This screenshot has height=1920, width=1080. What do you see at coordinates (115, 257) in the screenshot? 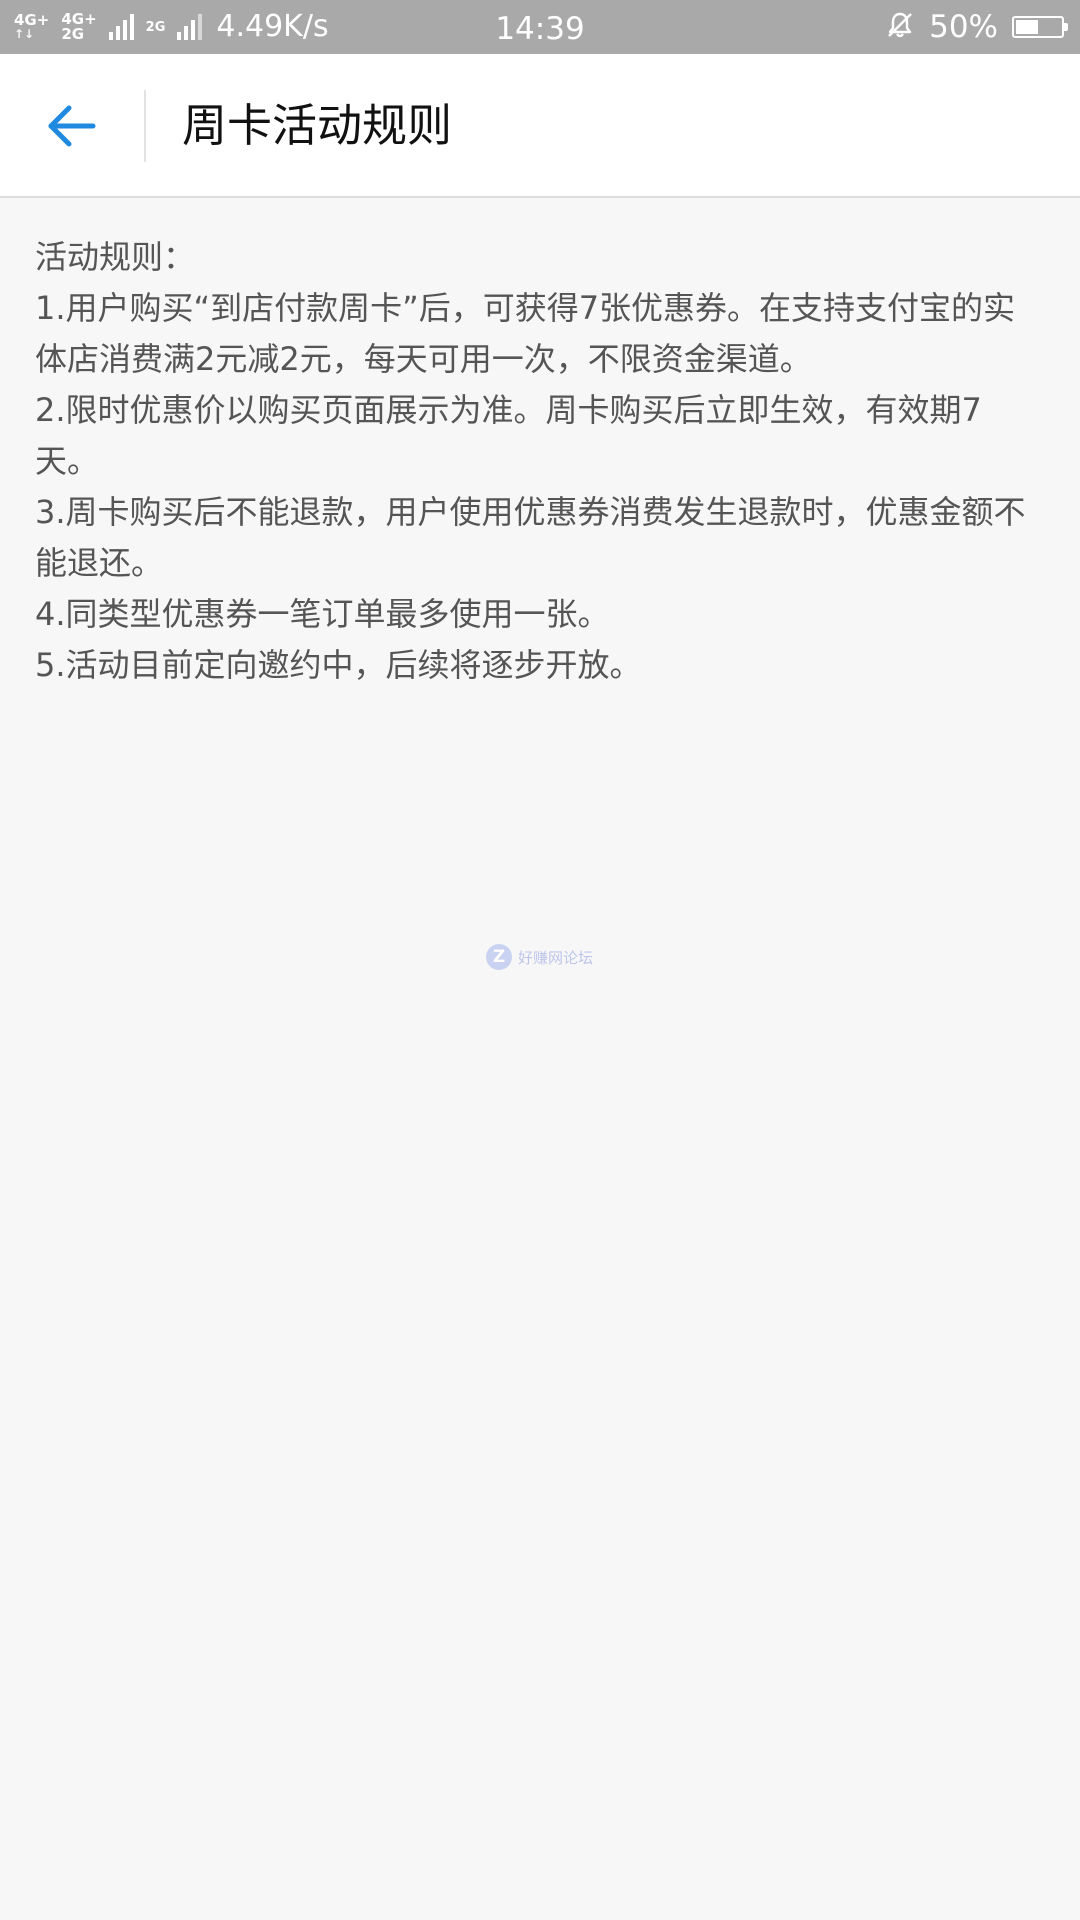
I see `rules-heading: 活动规则：` at bounding box center [115, 257].